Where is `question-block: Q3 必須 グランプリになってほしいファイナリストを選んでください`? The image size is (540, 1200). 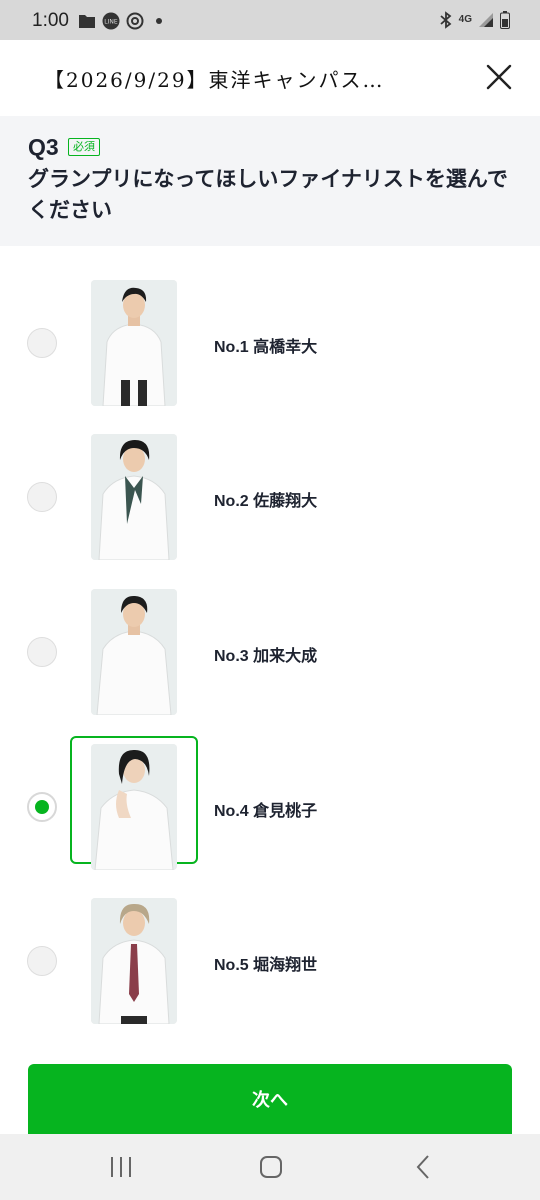
question-block: Q3 必須 グランプリになってほしいファイナリストを選んでください is located at coordinates (270, 181).